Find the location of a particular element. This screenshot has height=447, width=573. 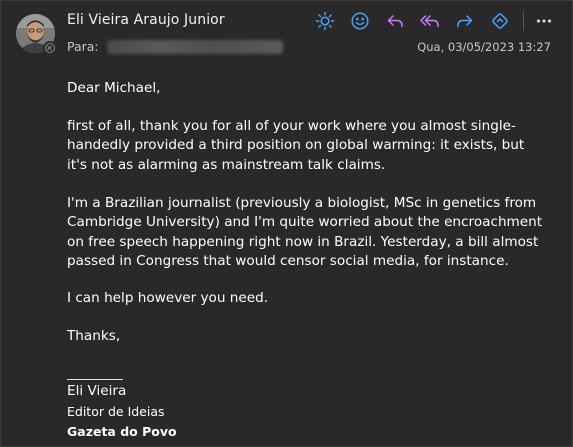

signature-company: Gazeta do Povo is located at coordinates (122, 431).